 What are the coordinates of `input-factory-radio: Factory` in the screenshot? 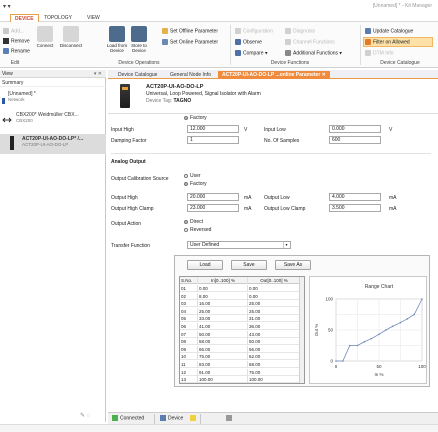 It's located at (195, 118).